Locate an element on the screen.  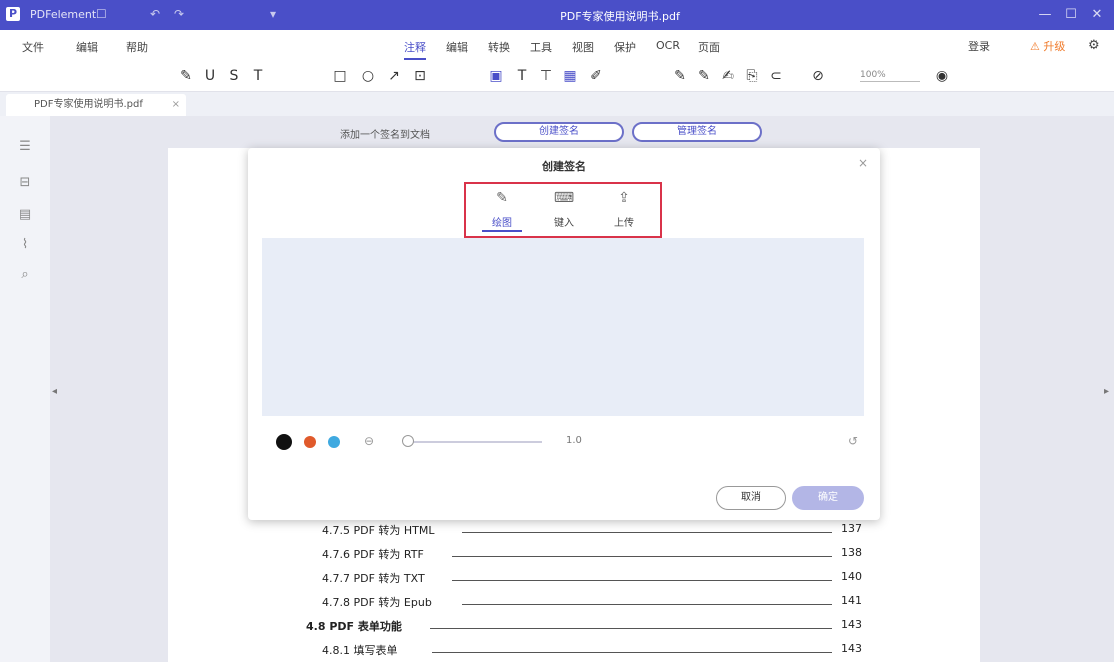
strikethrough-icon: S is located at coordinates (234, 76).